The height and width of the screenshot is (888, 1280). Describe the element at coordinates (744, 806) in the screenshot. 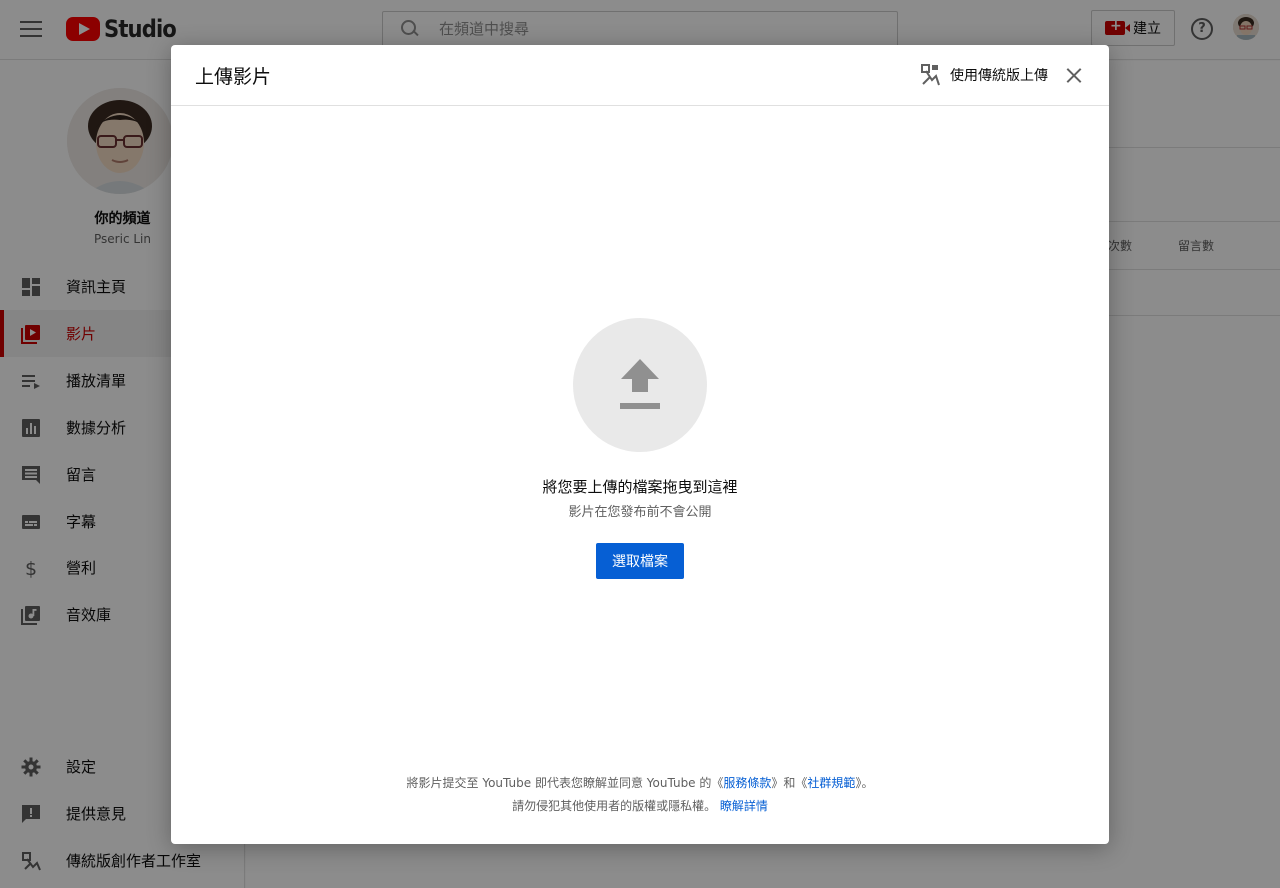

I see `learn-more-link: 瞭解詳情` at that location.